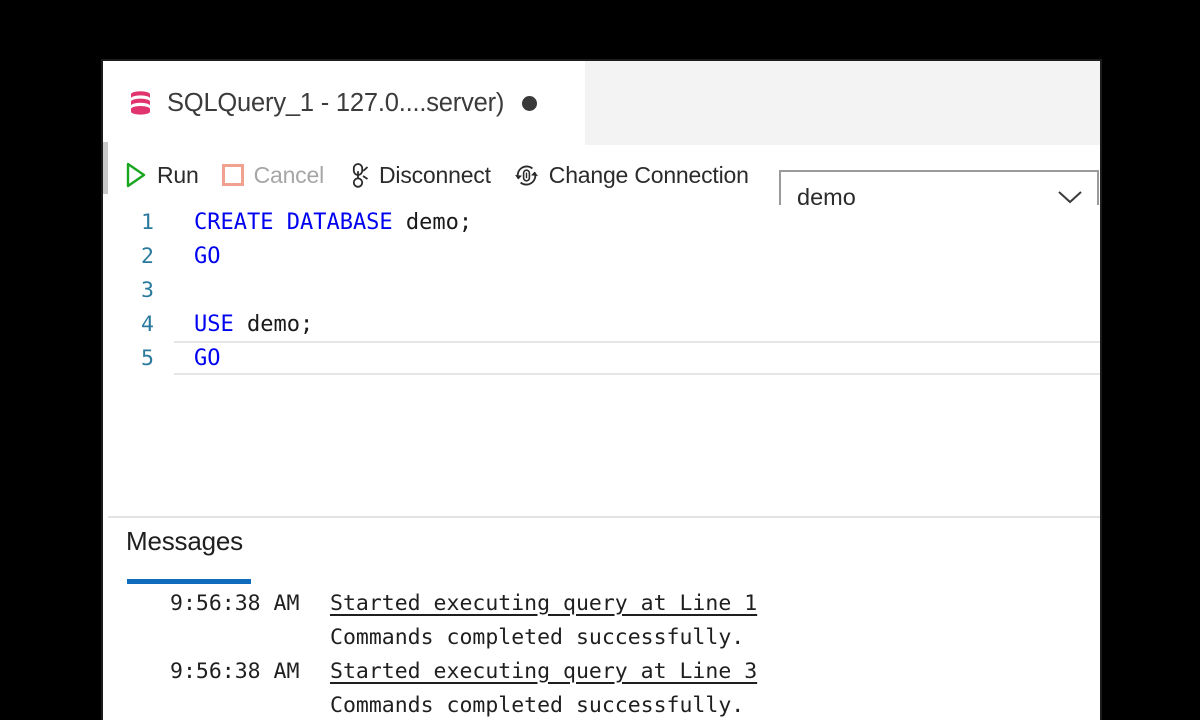  I want to click on refresh-connection-icon, so click(526, 175).